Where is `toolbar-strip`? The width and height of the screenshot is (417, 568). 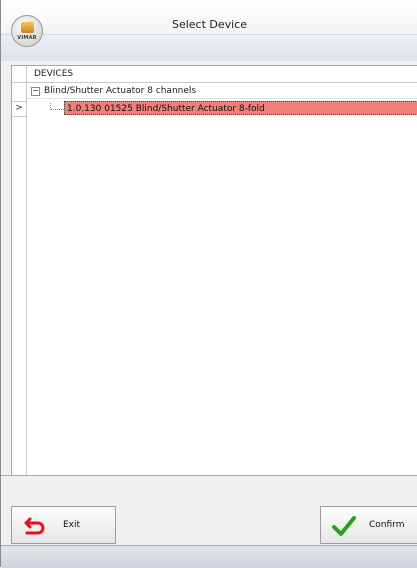
toolbar-strip is located at coordinates (209, 47).